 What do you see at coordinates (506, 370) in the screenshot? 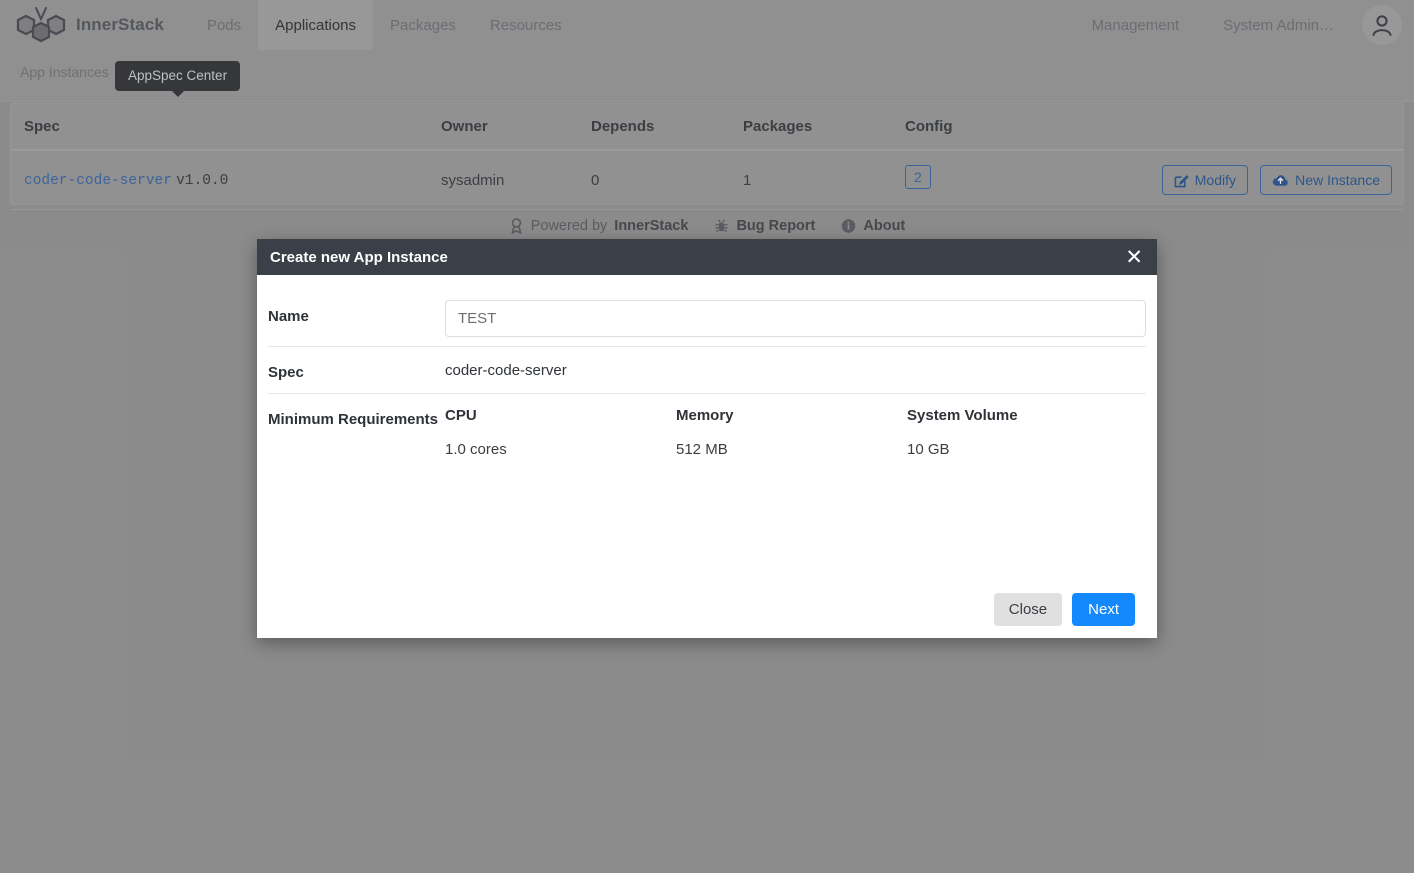
I see `spec-value: coder-code-server` at bounding box center [506, 370].